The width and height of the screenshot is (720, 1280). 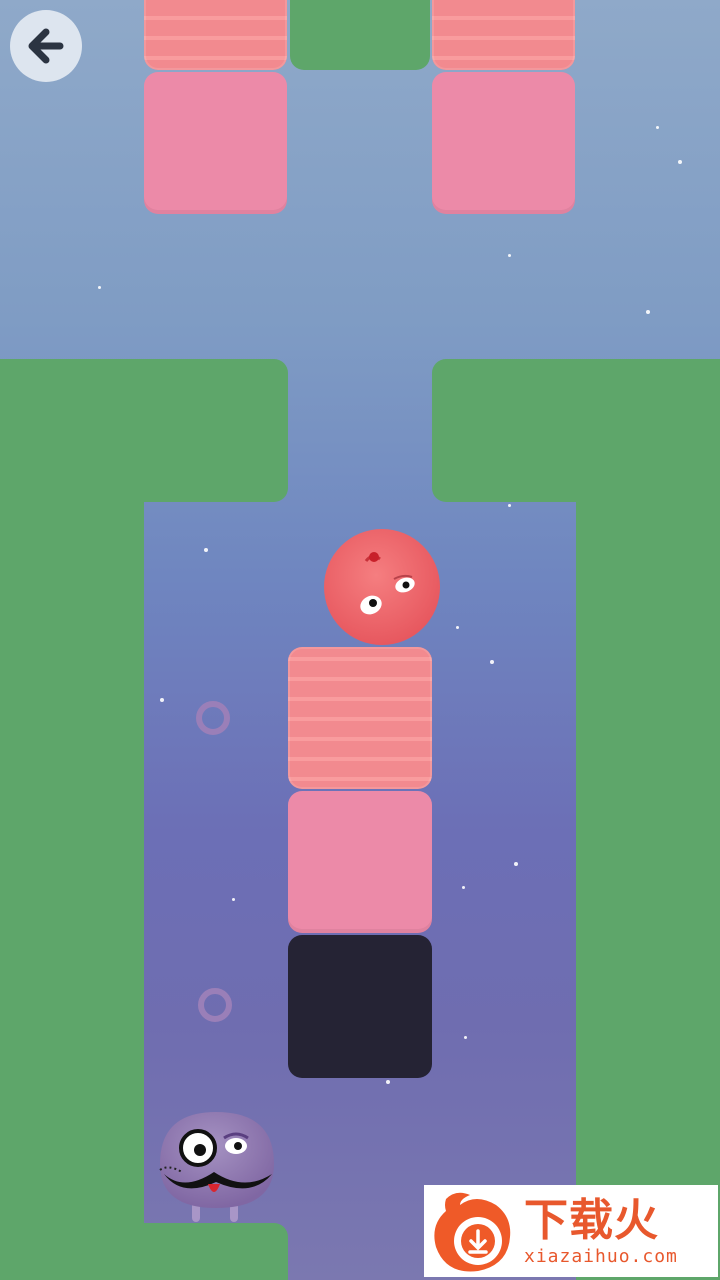 I want to click on arrow-left-icon, so click(x=46, y=46).